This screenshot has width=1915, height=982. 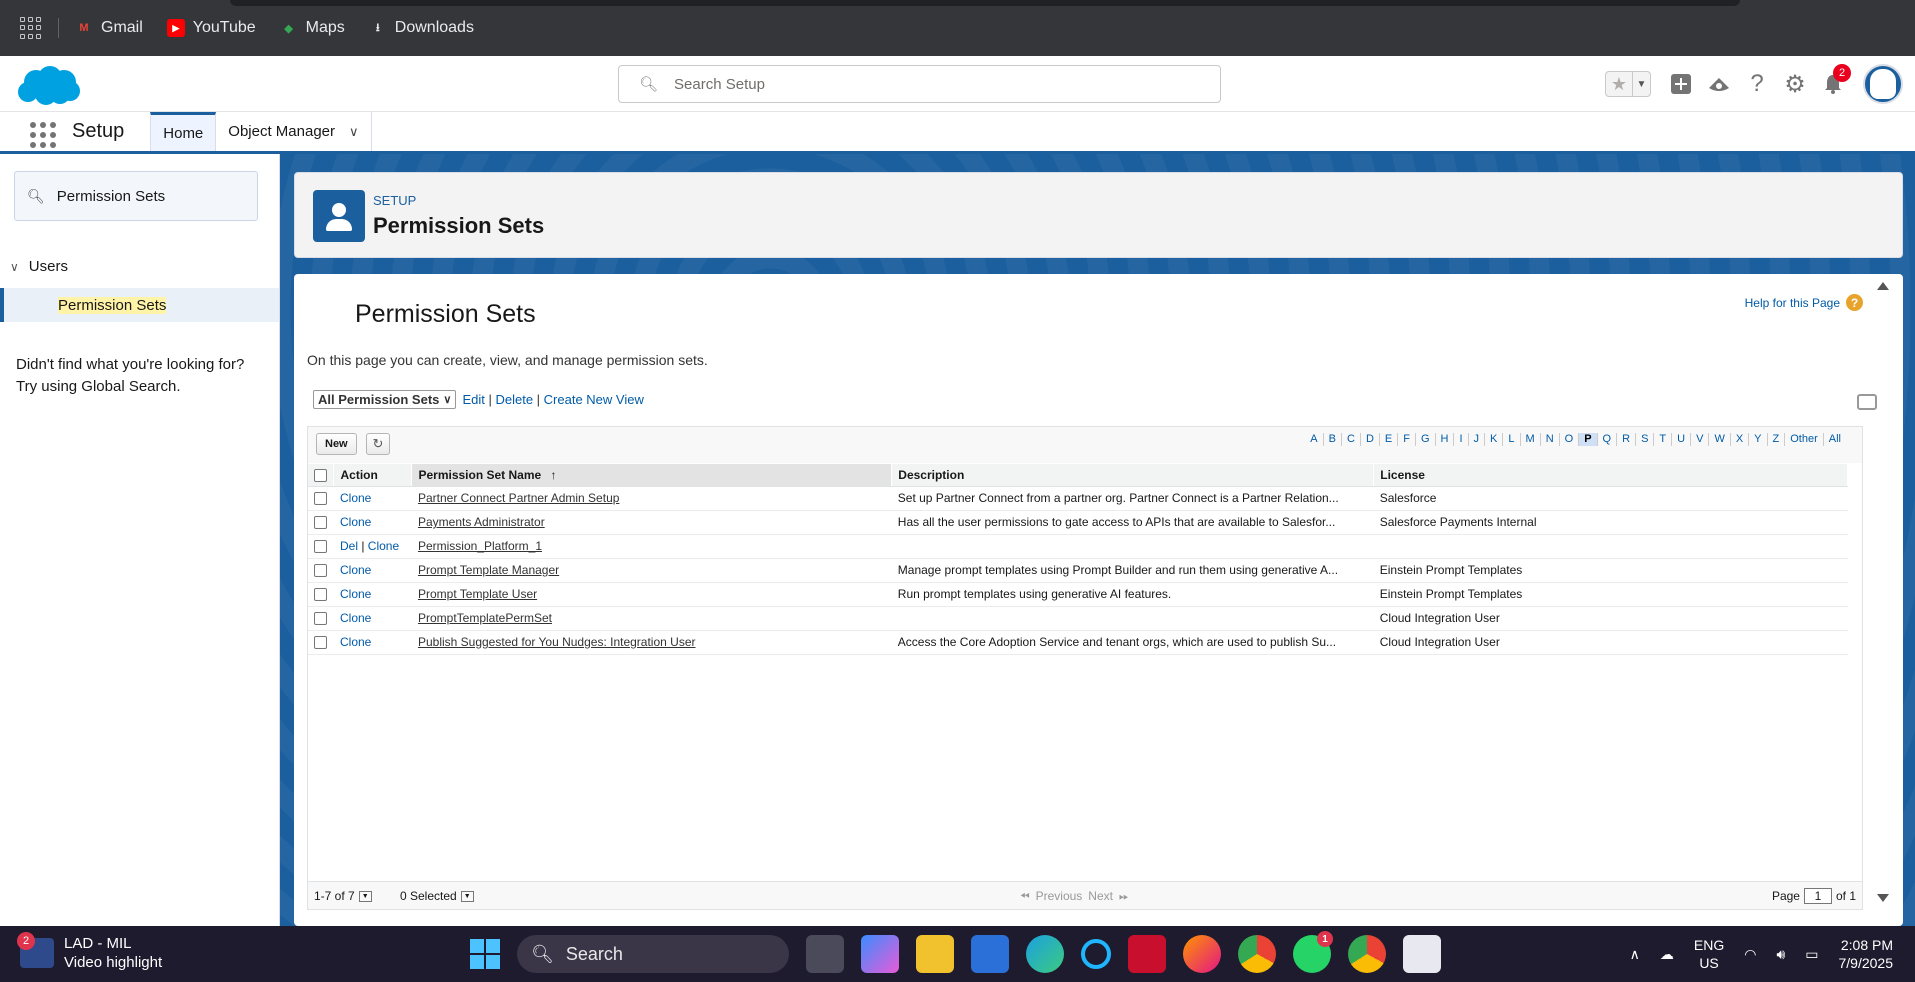 I want to click on page-number-input: 1, so click(x=1817, y=896).